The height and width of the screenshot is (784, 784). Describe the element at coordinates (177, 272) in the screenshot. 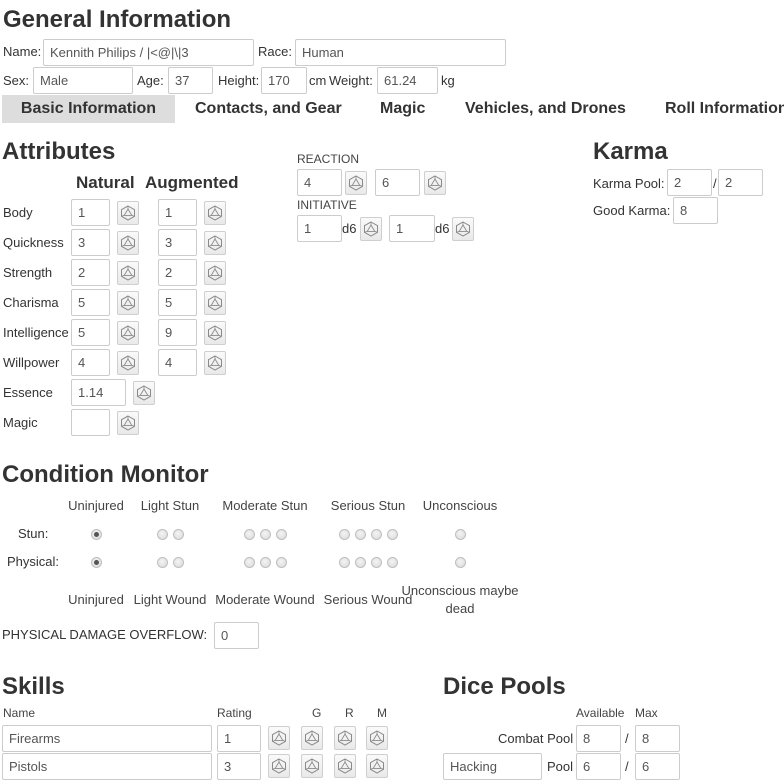

I see `attr-augmented-strength: 2` at that location.